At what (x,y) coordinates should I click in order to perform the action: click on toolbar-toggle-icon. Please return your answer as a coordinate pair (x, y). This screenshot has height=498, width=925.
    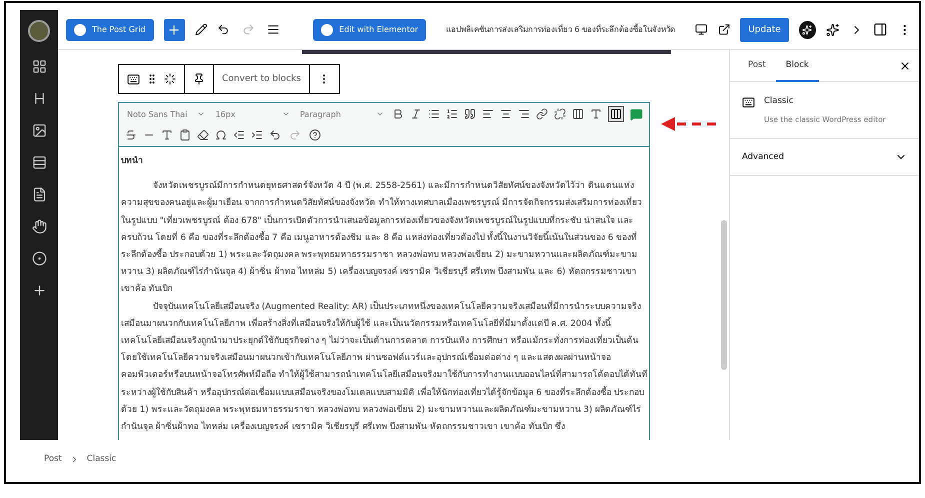
    Looking at the image, I should click on (616, 114).